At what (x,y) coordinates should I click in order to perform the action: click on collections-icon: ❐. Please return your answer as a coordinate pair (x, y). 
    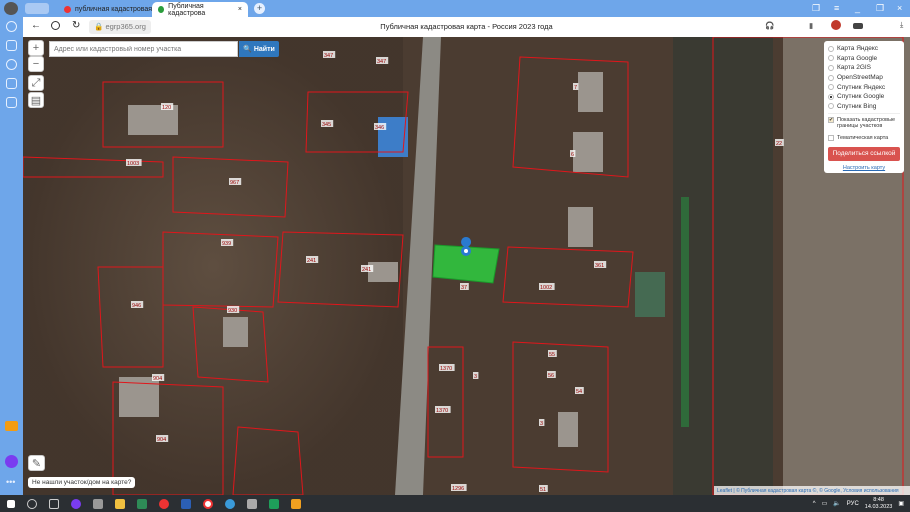
    Looking at the image, I should click on (816, 8).